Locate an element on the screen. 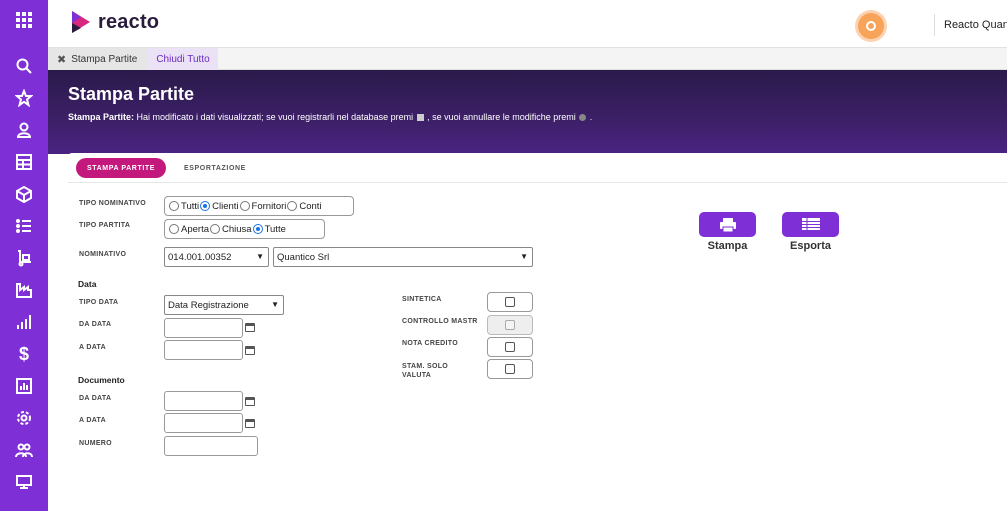  label-doc-a-data: A DATA is located at coordinates (92, 420).